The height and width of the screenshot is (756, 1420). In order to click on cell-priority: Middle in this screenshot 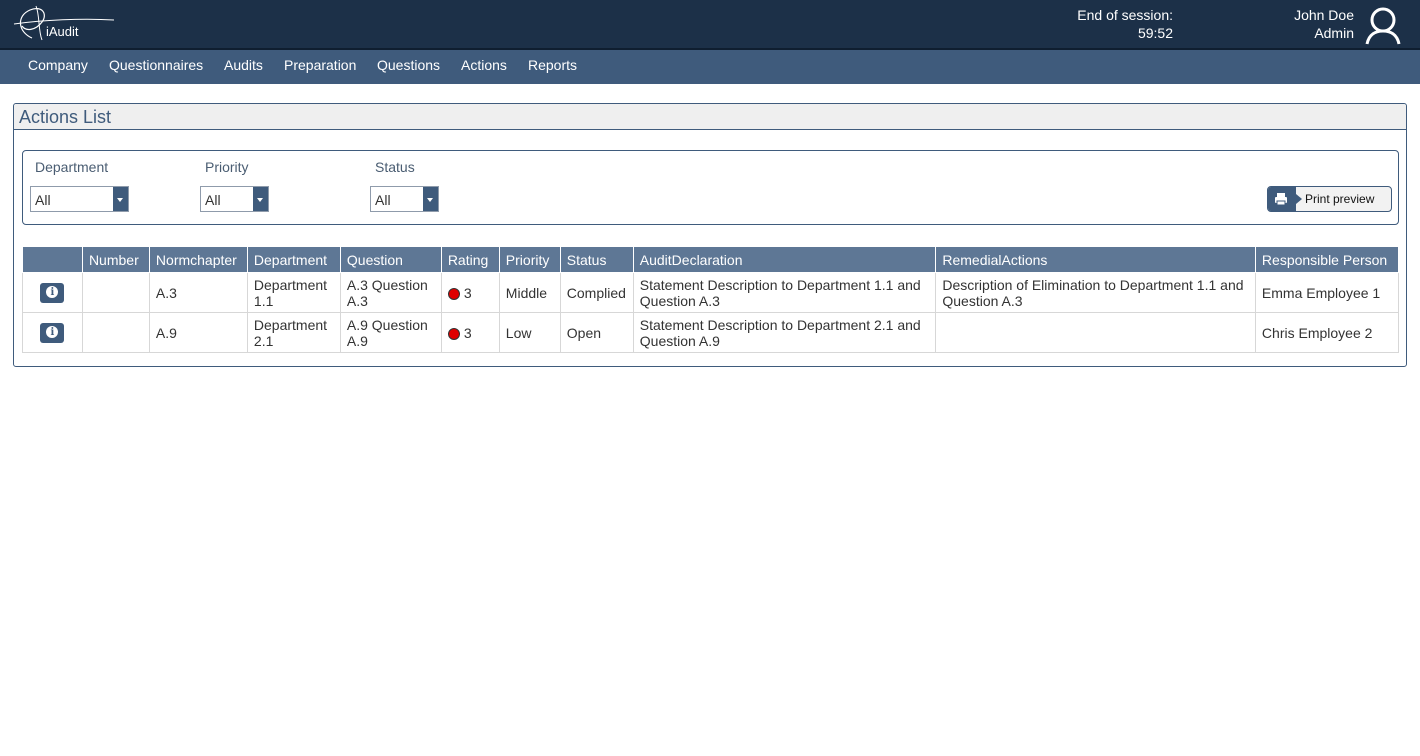, I will do `click(529, 292)`.